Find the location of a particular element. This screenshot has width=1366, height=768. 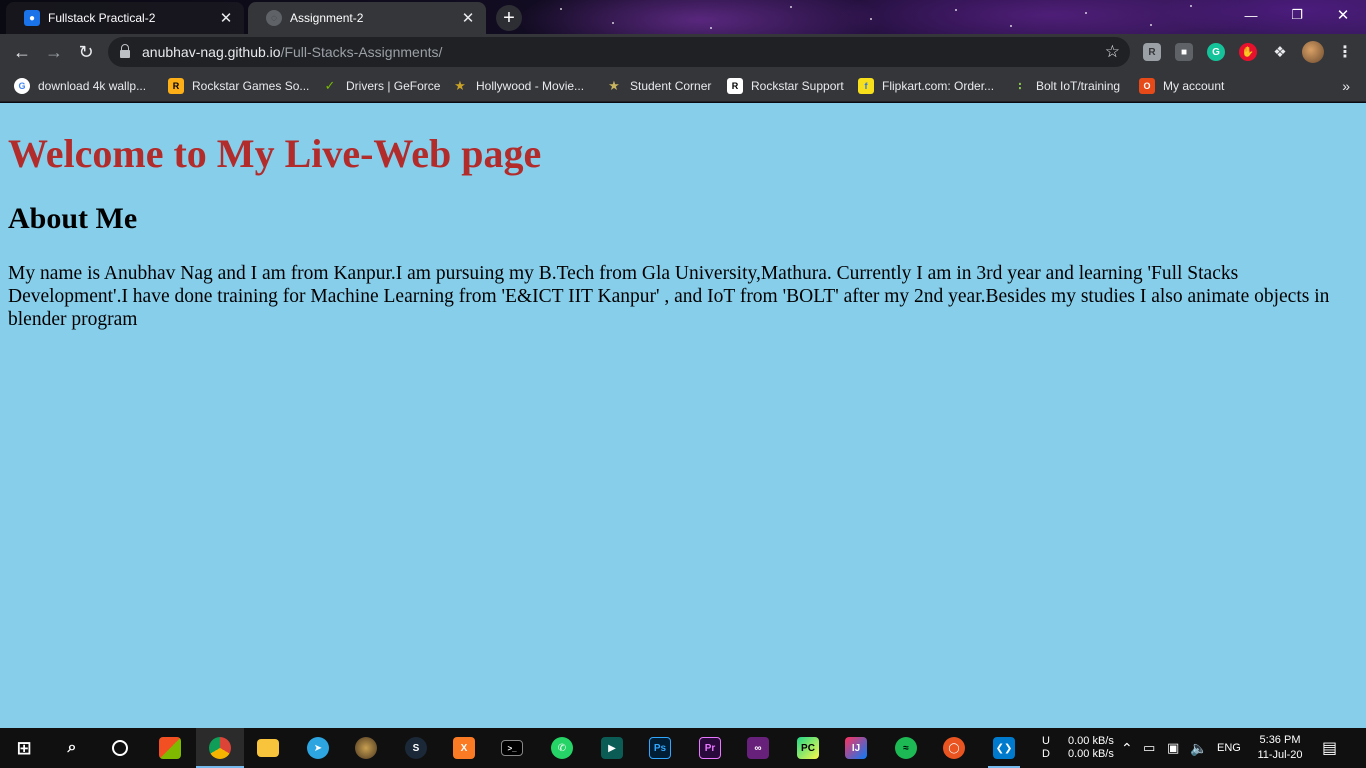

tab-fullstack-practical: ● Fullstack Practical-2 ✕ is located at coordinates (125, 18).